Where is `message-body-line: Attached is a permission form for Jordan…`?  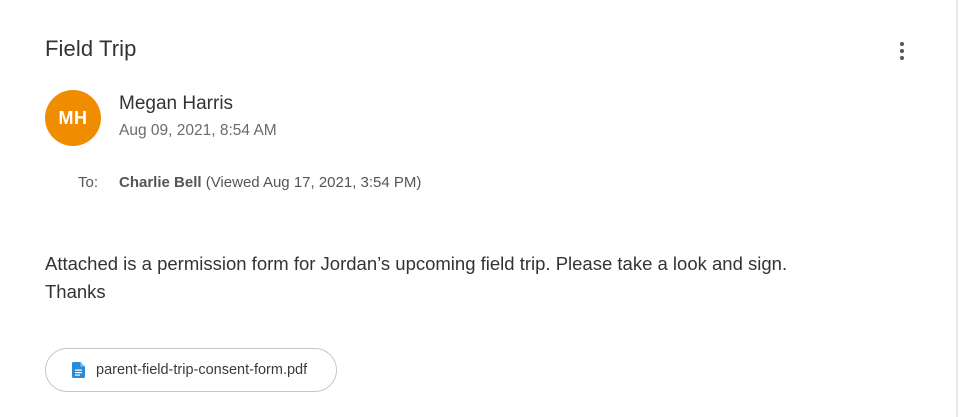
message-body-line: Attached is a permission form for Jordan… is located at coordinates (416, 263).